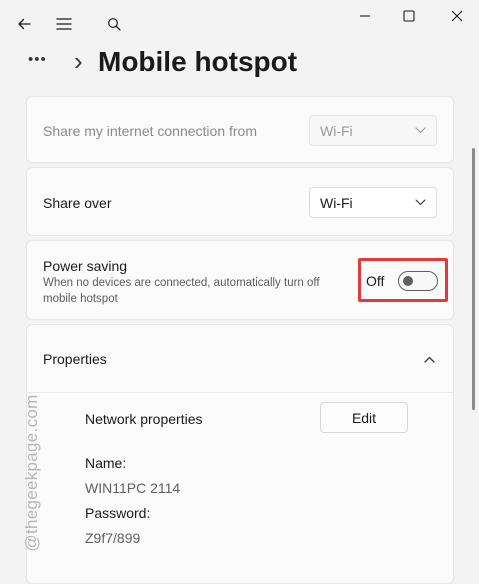 The width and height of the screenshot is (479, 584). What do you see at coordinates (336, 130) in the screenshot?
I see `share-from-dropdown-value: Wi-Fi` at bounding box center [336, 130].